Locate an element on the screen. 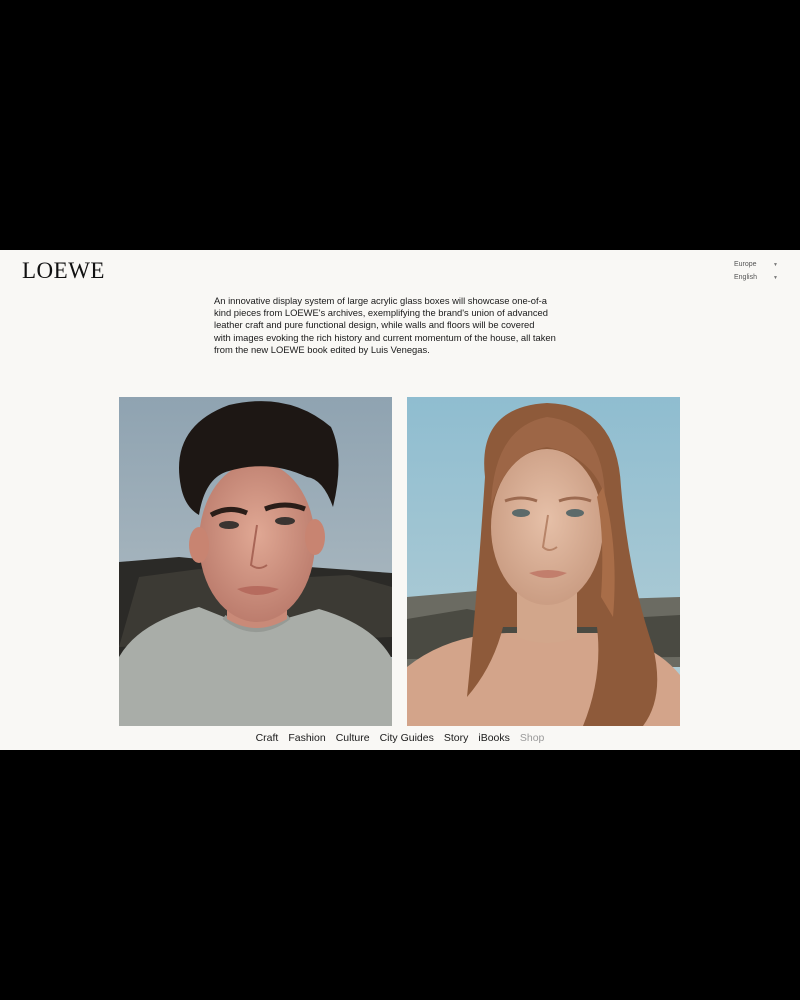 The image size is (800, 1000). nav-item-story: Story is located at coordinates (456, 738).